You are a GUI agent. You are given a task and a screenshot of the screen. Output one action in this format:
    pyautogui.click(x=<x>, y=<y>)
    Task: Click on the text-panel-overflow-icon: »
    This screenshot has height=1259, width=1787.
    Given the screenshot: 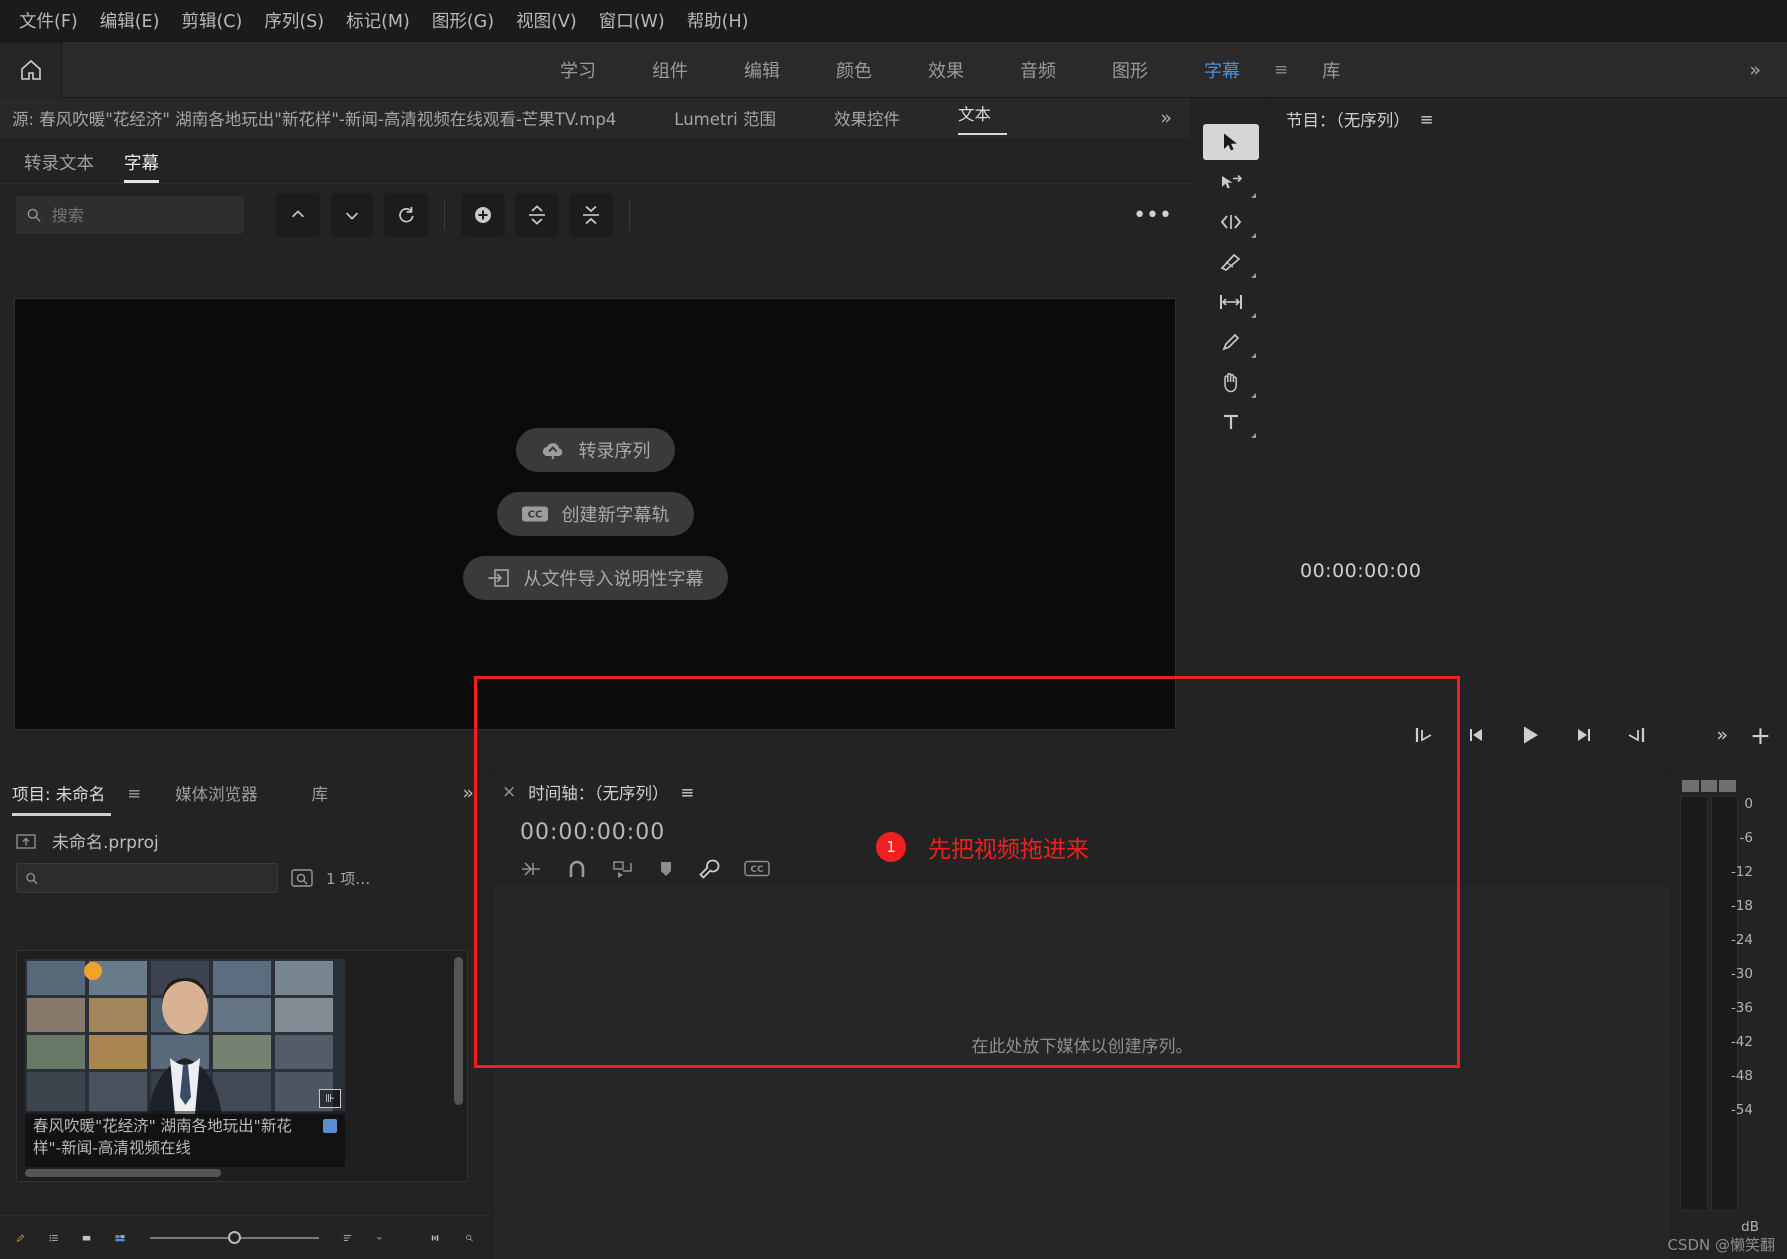 What is the action you would take?
    pyautogui.click(x=1166, y=118)
    